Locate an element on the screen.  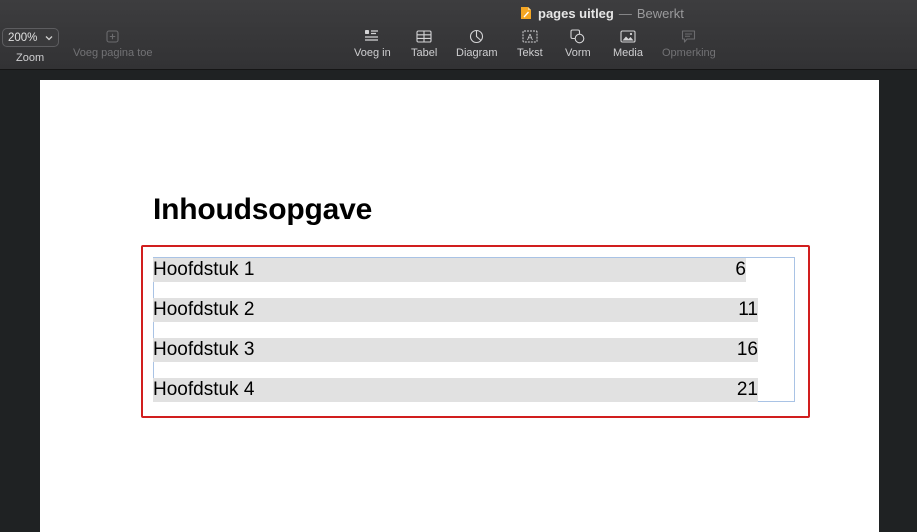
zoom-value: 200% is located at coordinates (23, 37).